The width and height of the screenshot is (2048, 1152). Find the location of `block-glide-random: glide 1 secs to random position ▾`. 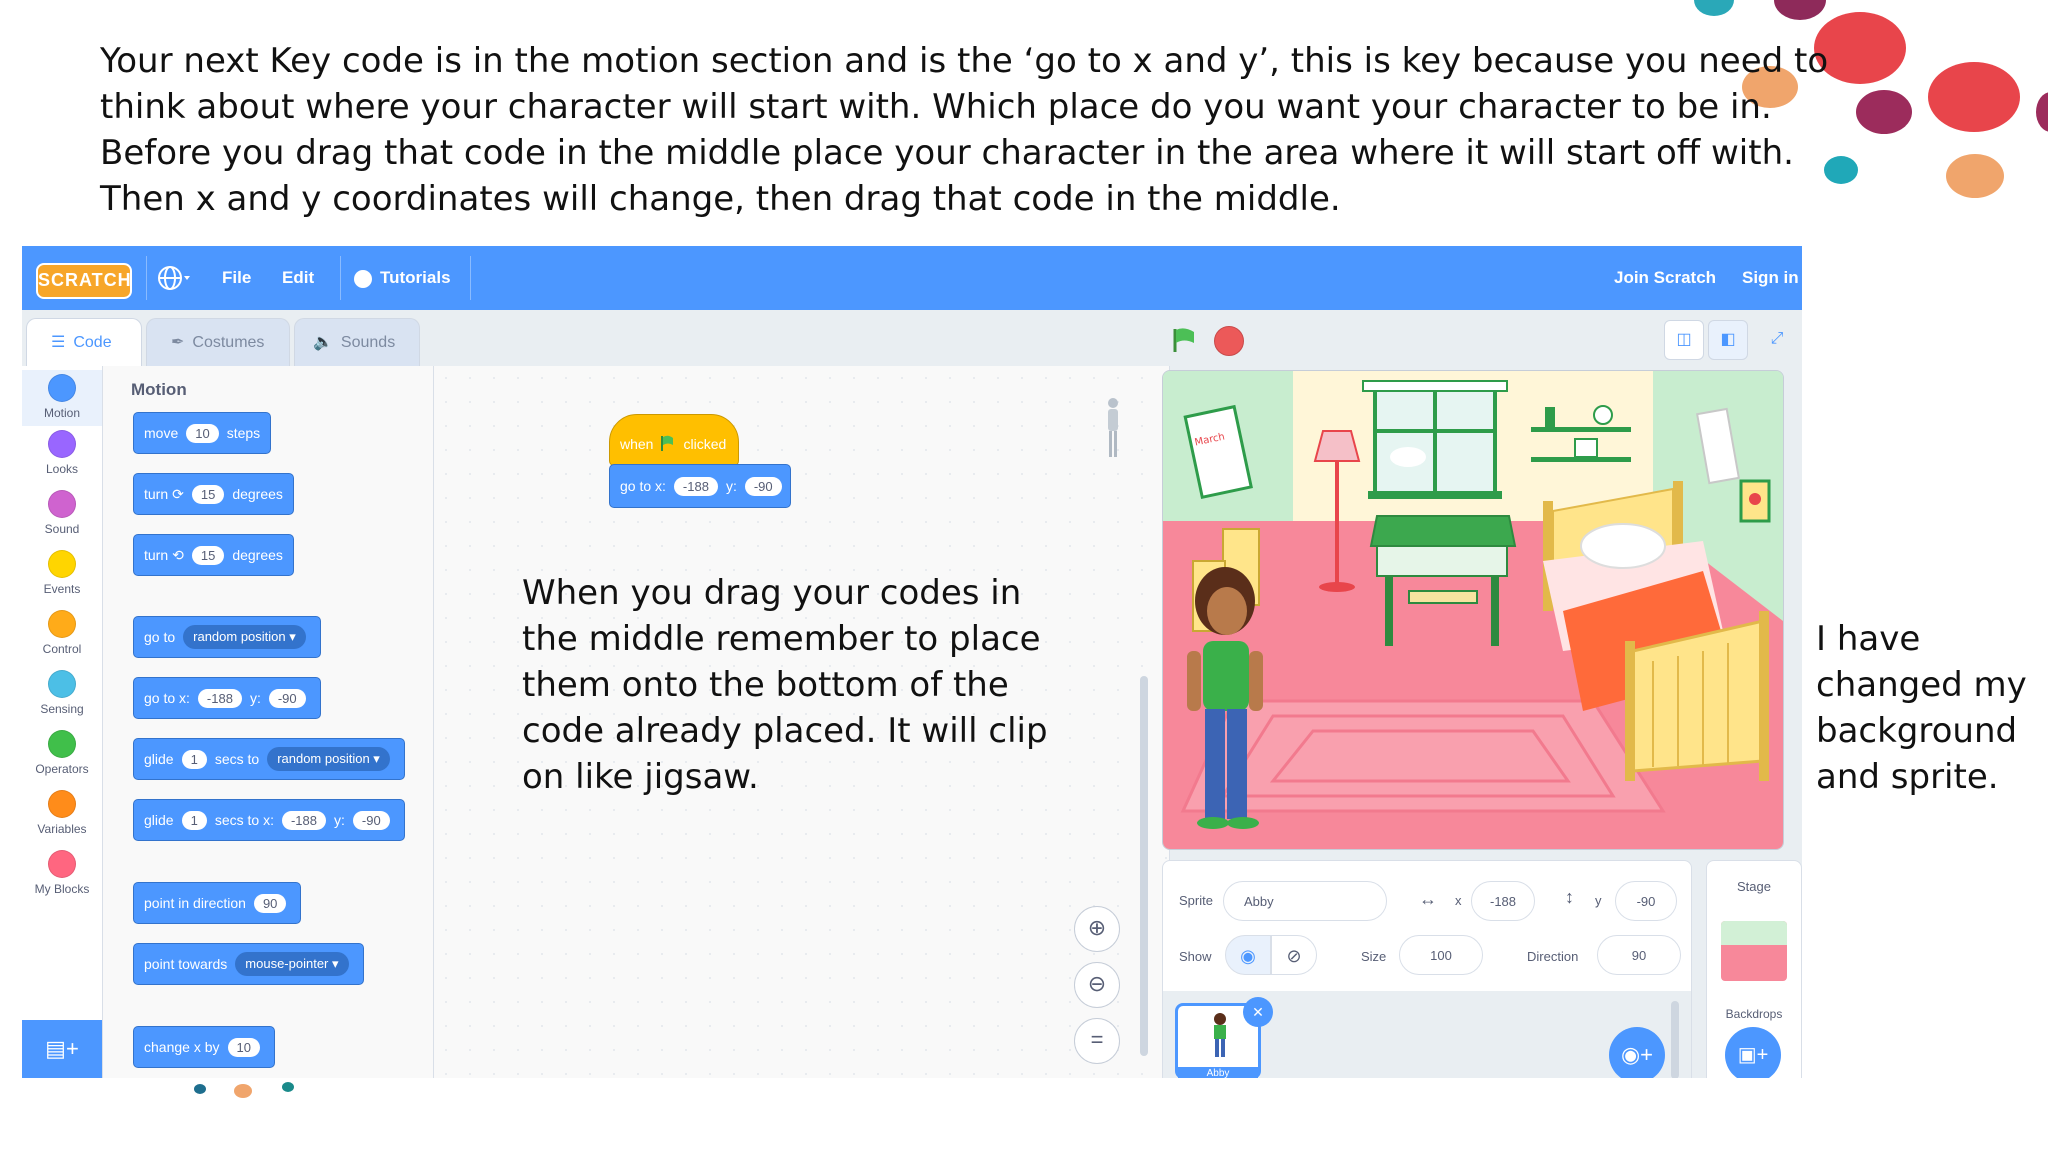

block-glide-random: glide 1 secs to random position ▾ is located at coordinates (269, 759).